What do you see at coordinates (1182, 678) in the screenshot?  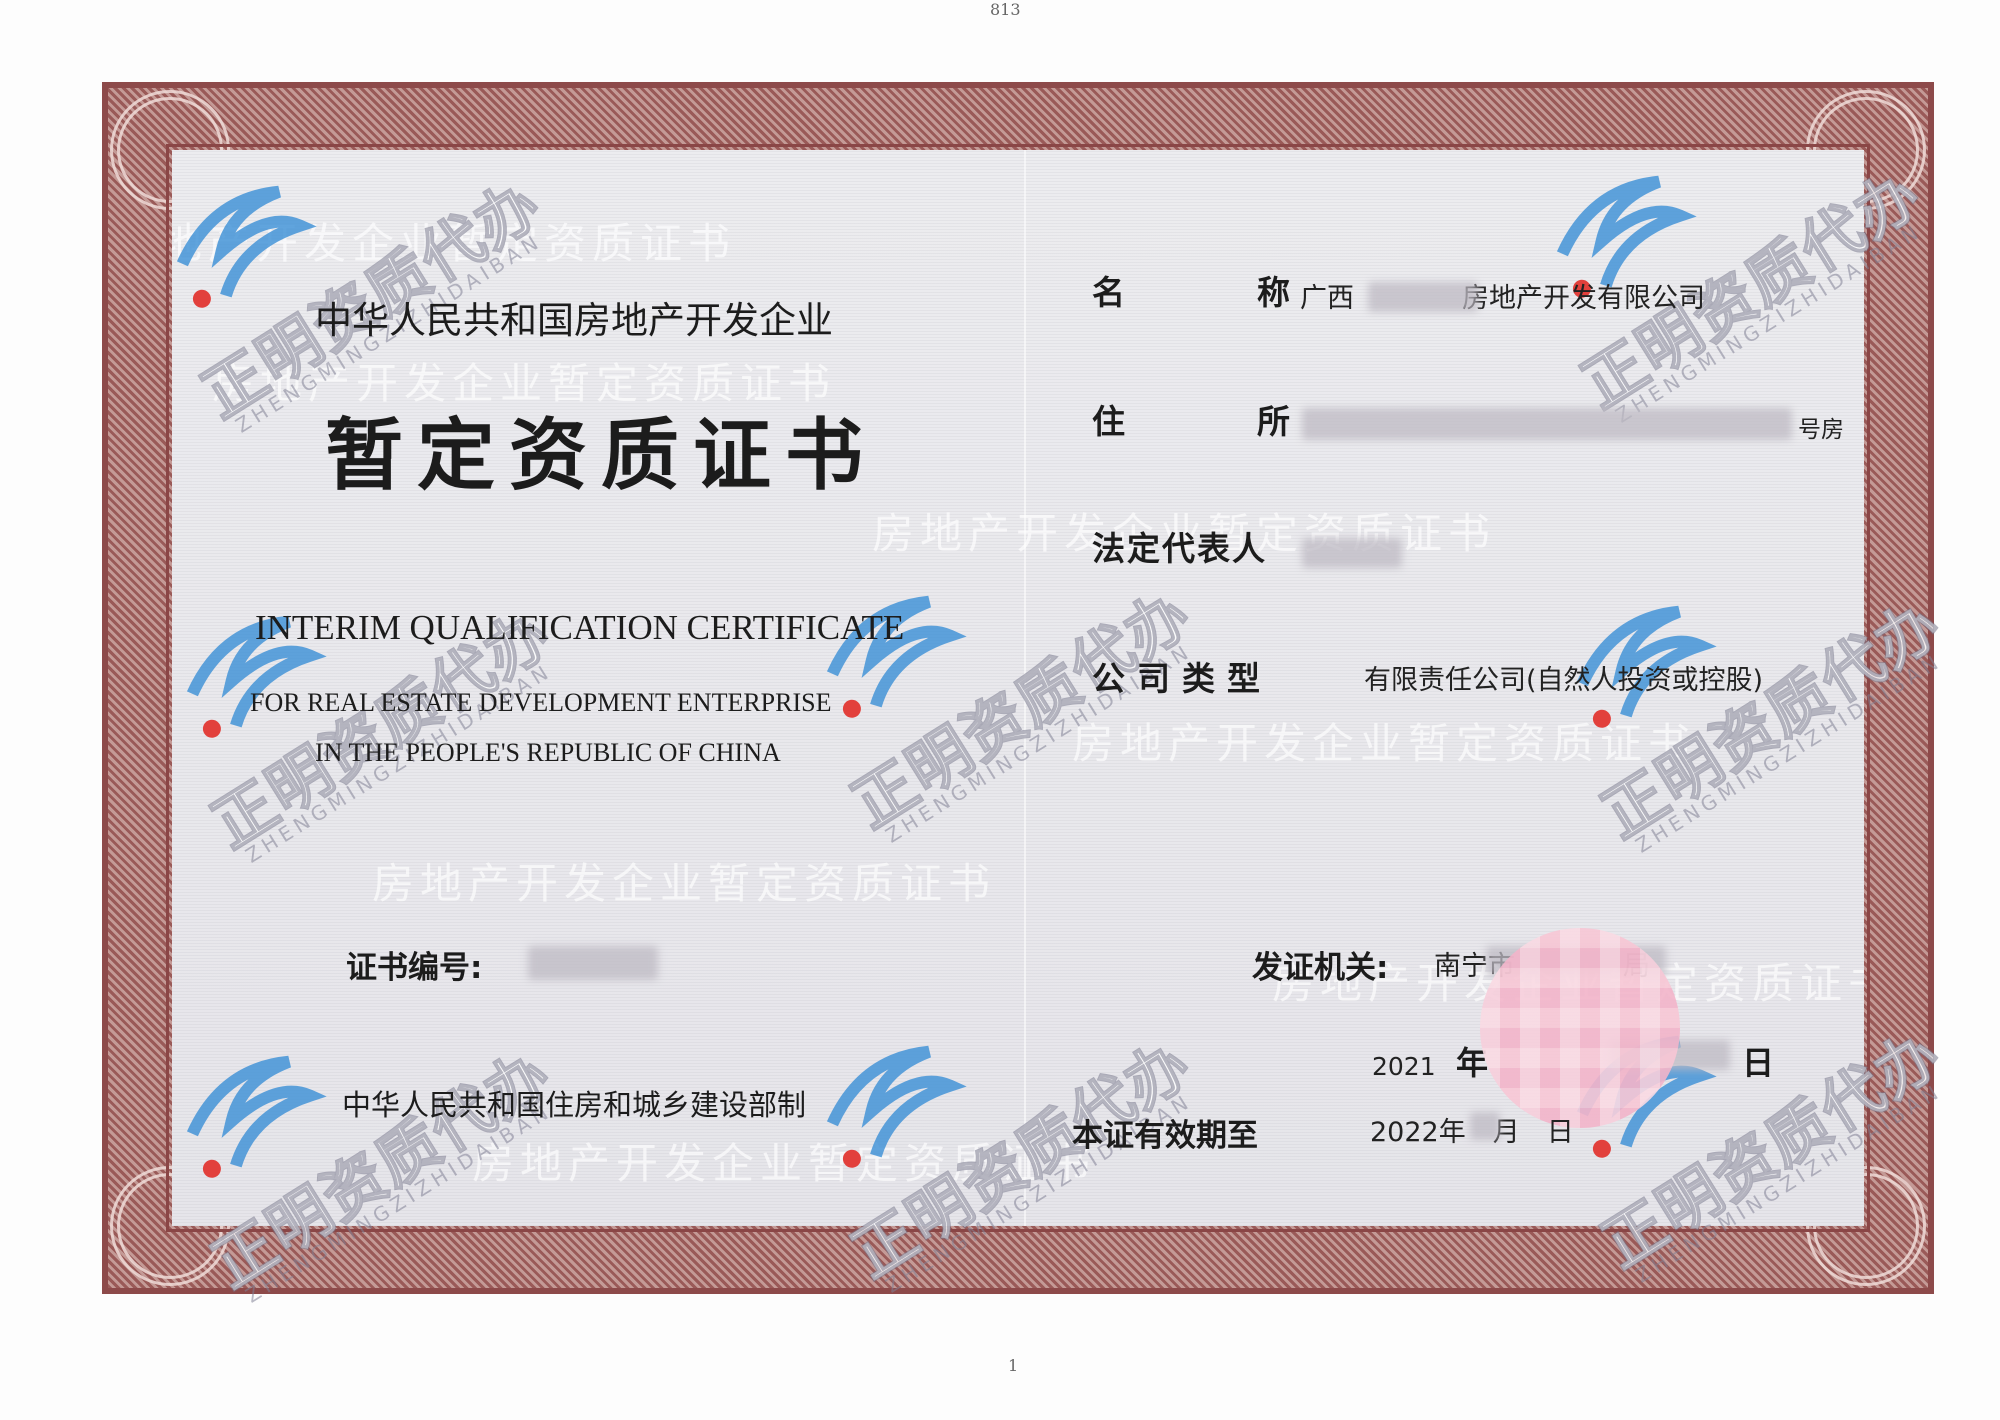 I see `company-type-label: 公司类型` at bounding box center [1182, 678].